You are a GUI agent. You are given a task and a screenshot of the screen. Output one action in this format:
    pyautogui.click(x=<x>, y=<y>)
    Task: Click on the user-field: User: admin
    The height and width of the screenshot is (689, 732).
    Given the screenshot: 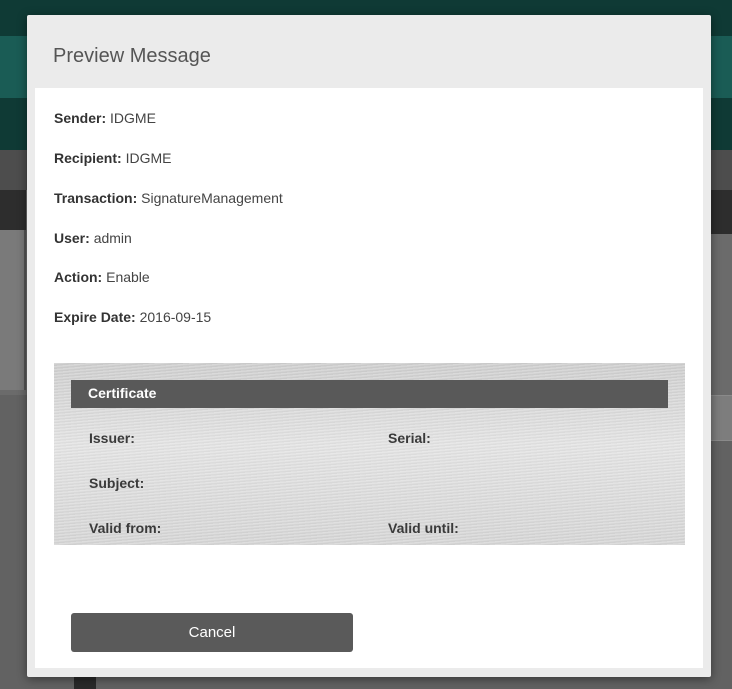 What is the action you would take?
    pyautogui.click(x=93, y=238)
    